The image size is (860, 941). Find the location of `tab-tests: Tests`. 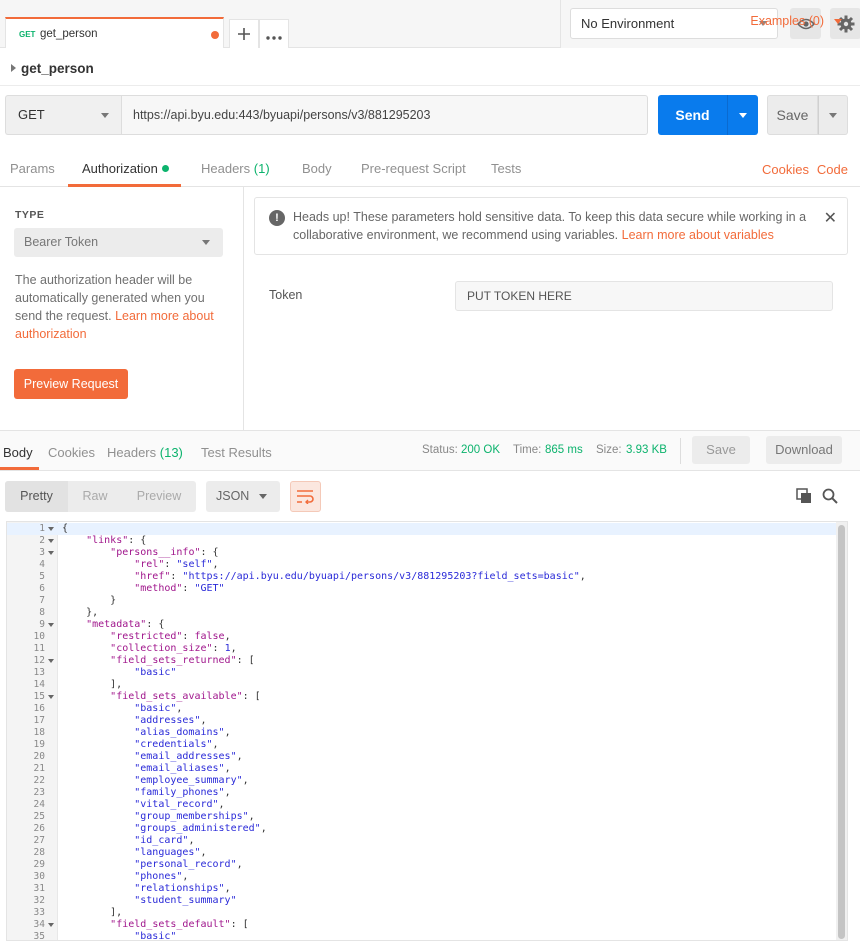

tab-tests: Tests is located at coordinates (506, 168).